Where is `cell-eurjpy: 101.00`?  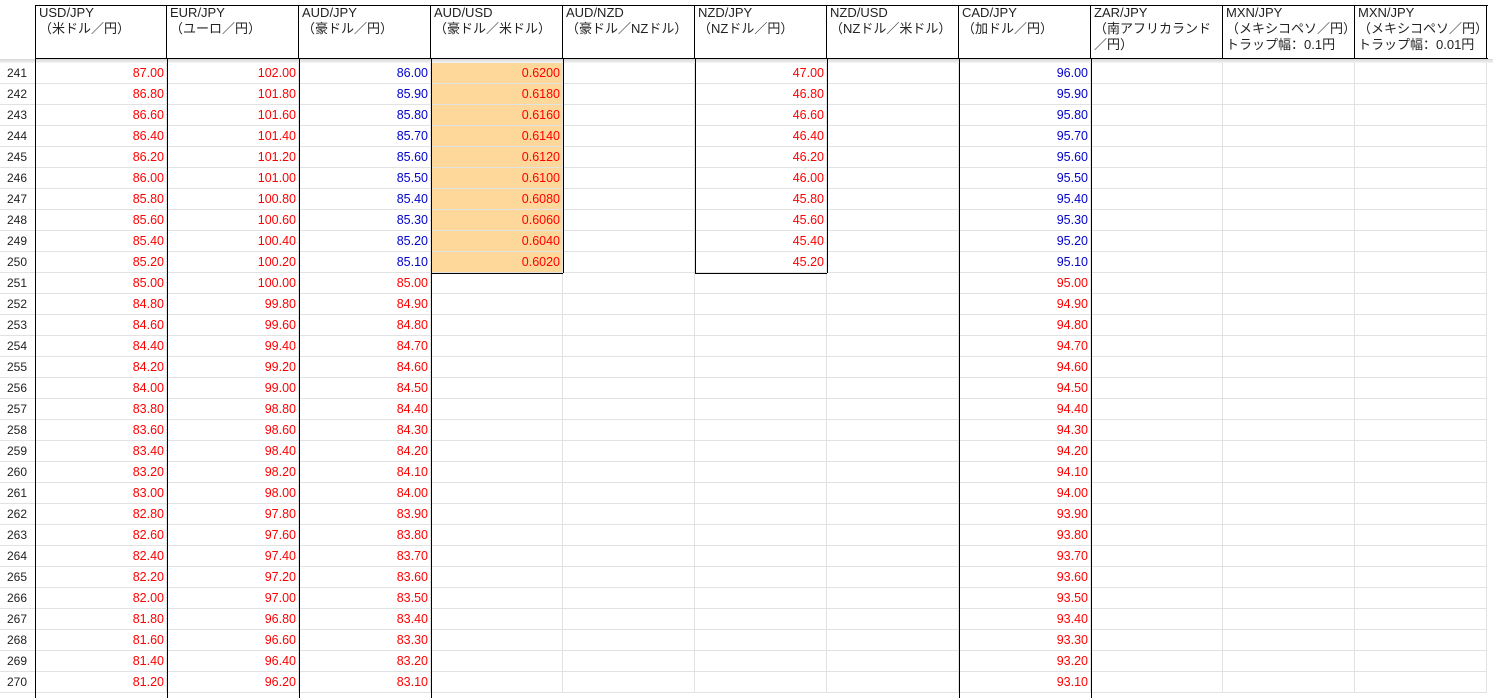 cell-eurjpy: 101.00 is located at coordinates (233, 178).